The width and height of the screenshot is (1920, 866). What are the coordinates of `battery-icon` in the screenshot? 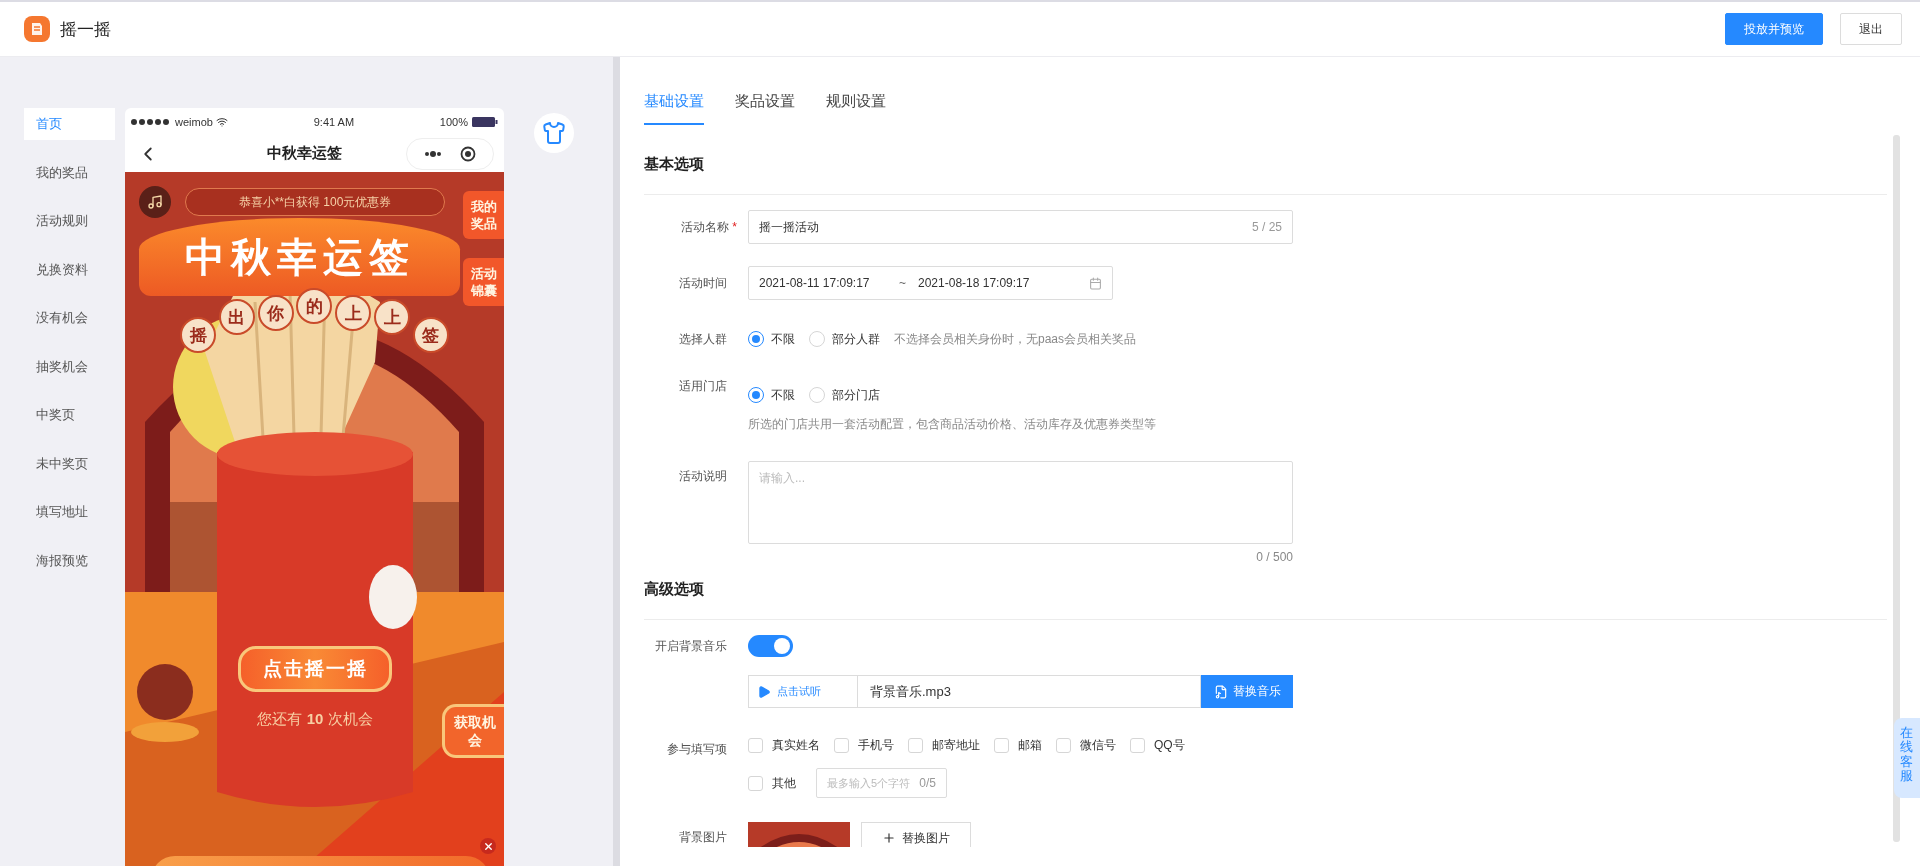 It's located at (485, 121).